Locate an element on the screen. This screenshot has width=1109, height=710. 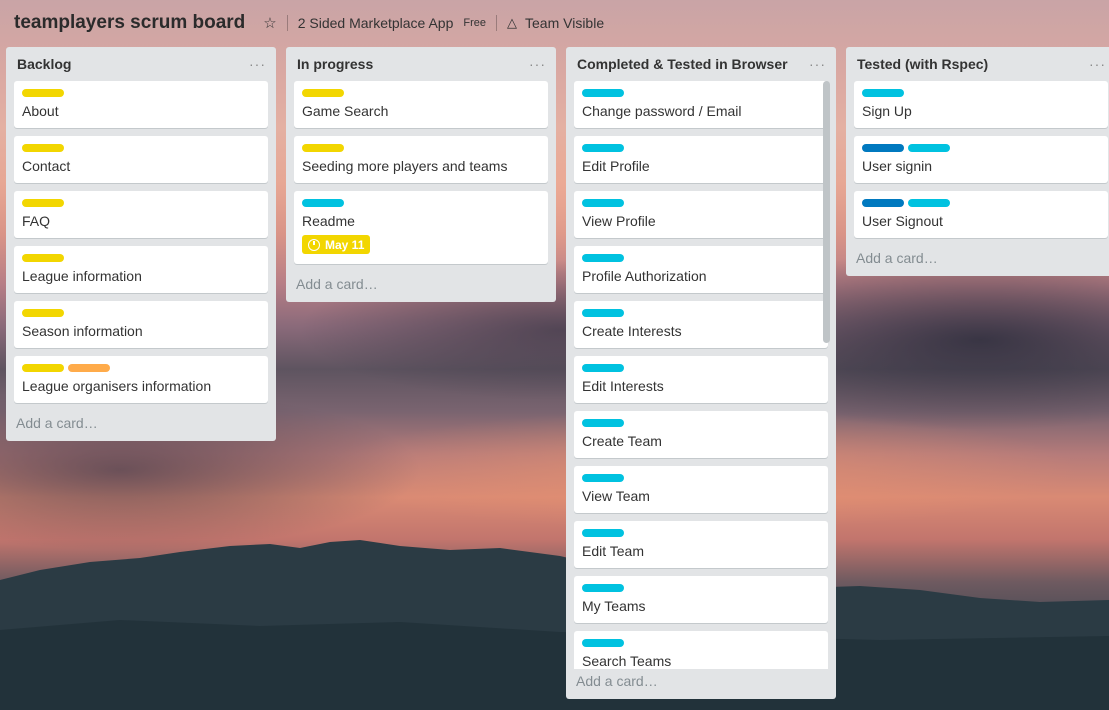
card-title: FAQ is located at coordinates (36, 221).